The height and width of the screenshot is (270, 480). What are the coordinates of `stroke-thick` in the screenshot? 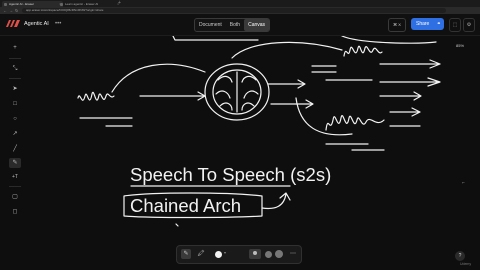 It's located at (279, 254).